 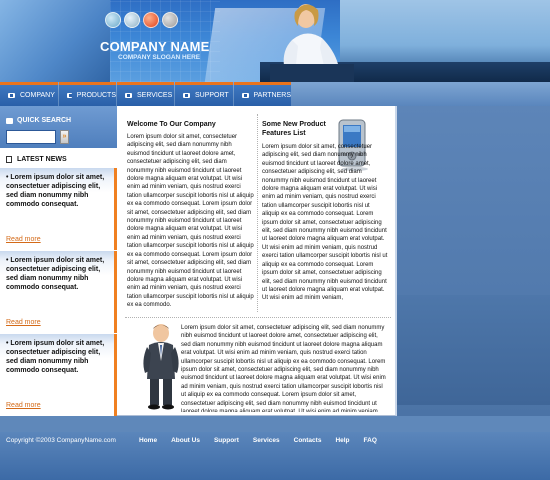 I want to click on nav-services: SERVICES, so click(x=145, y=94).